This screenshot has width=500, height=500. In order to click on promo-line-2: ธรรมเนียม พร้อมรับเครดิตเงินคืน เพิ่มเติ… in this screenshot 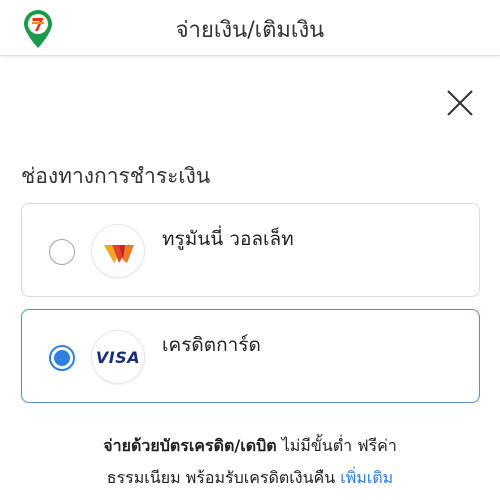, I will do `click(250, 478)`.